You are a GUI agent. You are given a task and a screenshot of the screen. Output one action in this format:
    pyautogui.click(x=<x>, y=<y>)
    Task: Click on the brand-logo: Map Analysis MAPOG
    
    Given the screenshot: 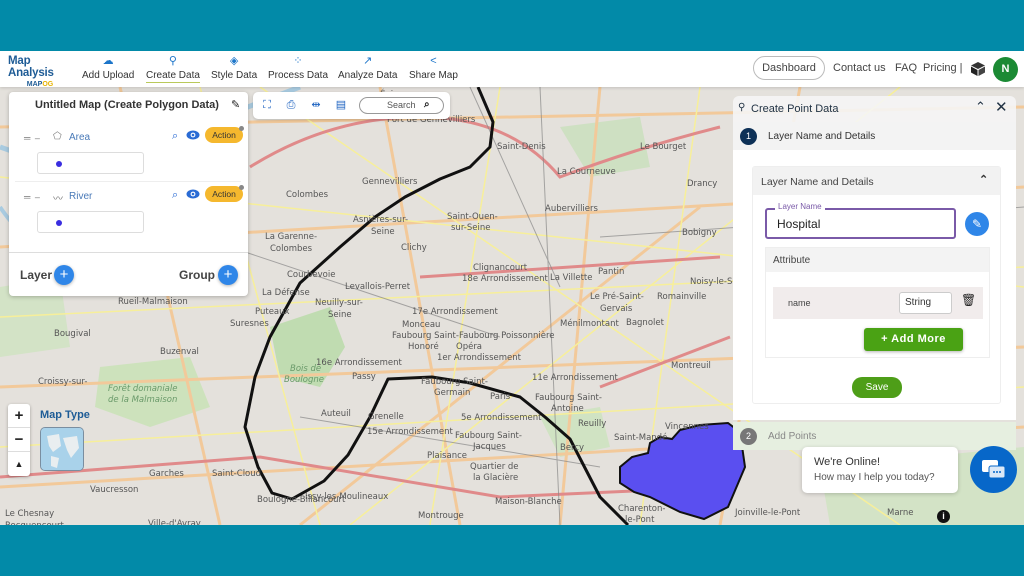 What is the action you would take?
    pyautogui.click(x=40, y=71)
    